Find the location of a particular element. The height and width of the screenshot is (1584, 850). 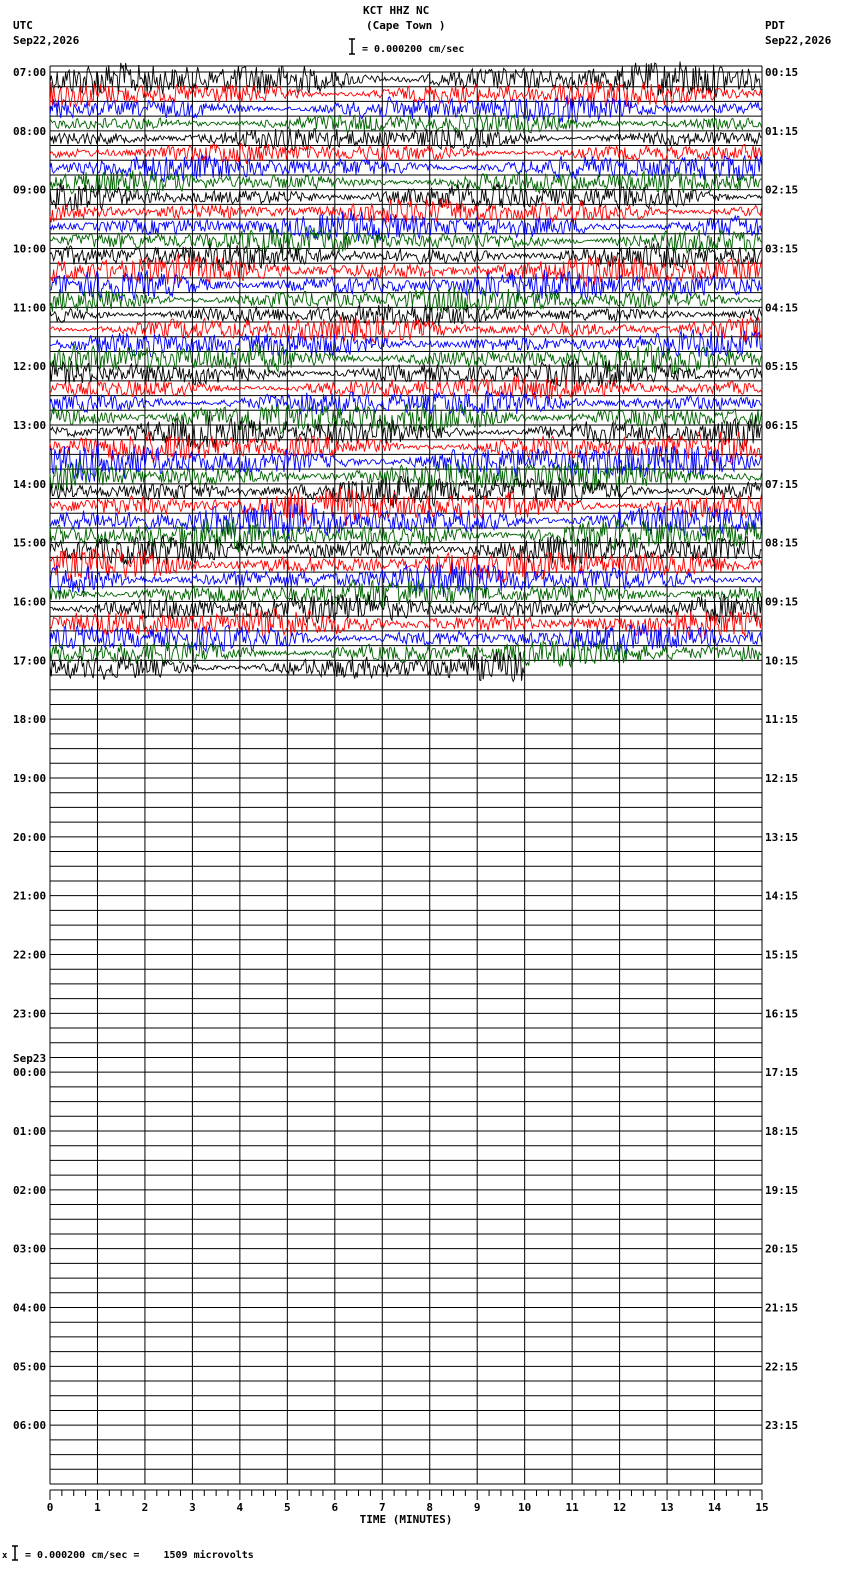

x-tick-label: 13 is located at coordinates (666, 1507).